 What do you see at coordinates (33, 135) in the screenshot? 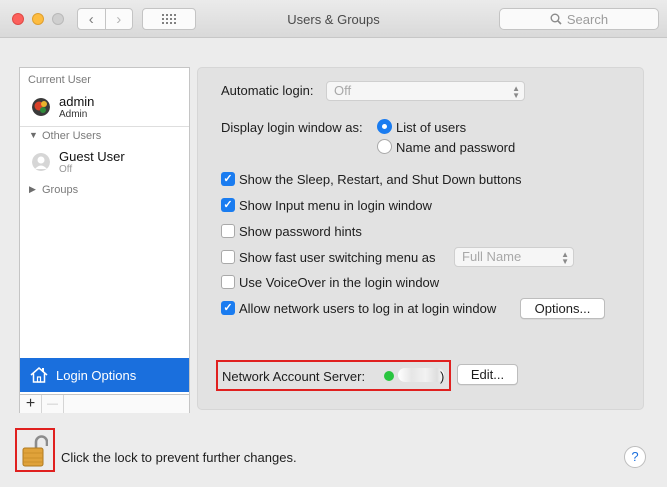
I see `disclosure-open-icon: ▼` at bounding box center [33, 135].